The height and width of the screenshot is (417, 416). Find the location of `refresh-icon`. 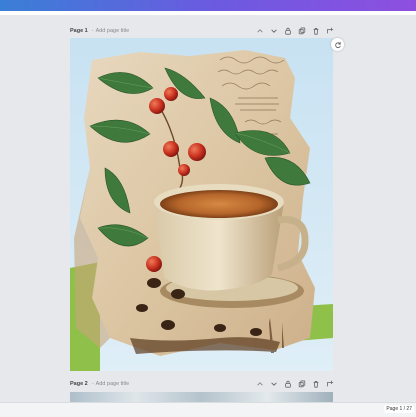

refresh-icon is located at coordinates (338, 45).